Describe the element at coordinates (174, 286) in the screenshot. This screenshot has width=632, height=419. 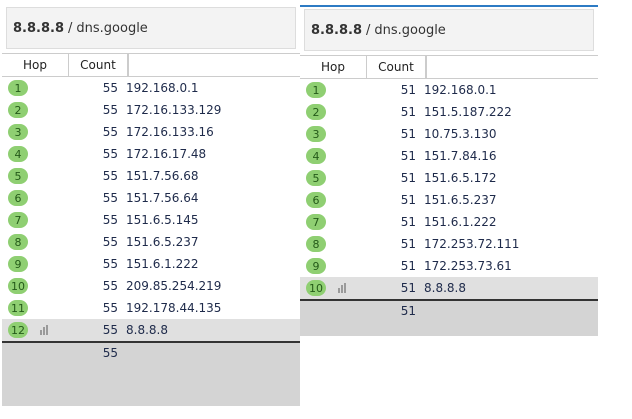
I see `address-cell: 209.85.254.219` at that location.